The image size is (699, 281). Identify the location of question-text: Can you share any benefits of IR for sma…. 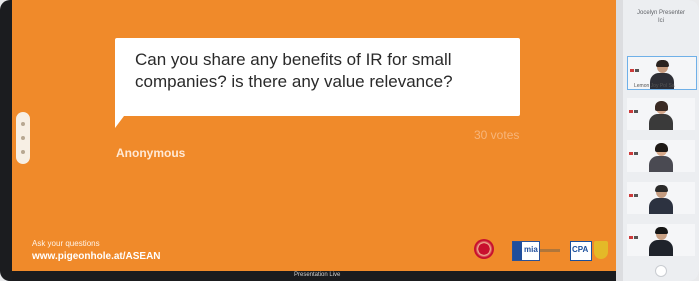
(294, 70).